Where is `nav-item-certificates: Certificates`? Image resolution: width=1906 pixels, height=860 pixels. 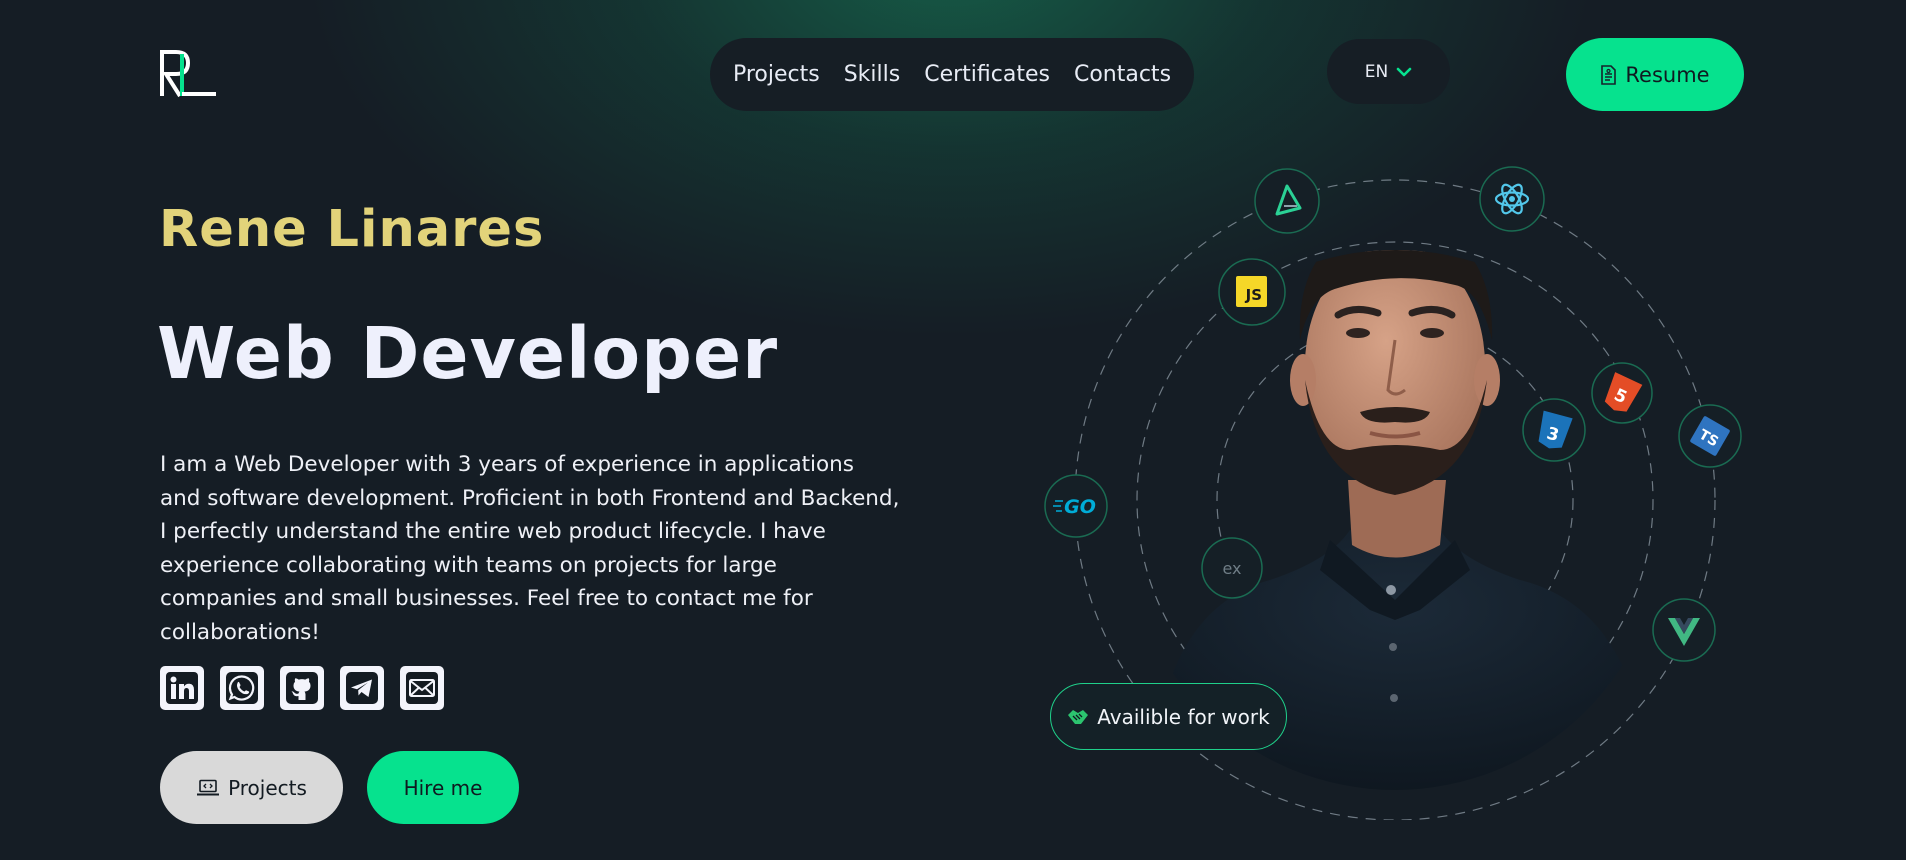
nav-item-certificates: Certificates is located at coordinates (987, 74).